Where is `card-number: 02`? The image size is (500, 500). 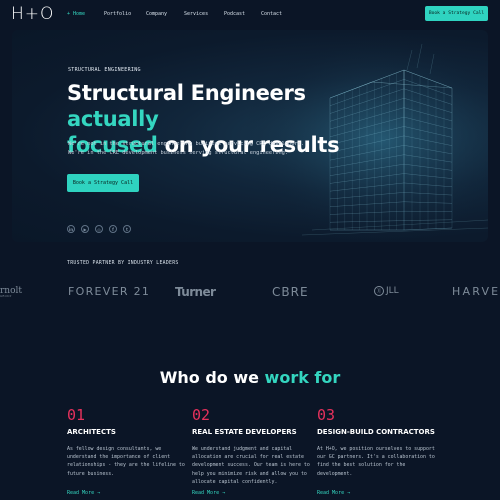 card-number: 02 is located at coordinates (201, 415).